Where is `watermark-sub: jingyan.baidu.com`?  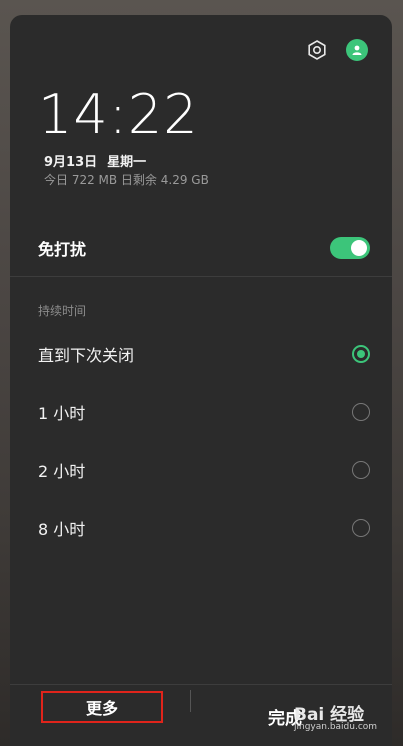 watermark-sub: jingyan.baidu.com is located at coordinates (336, 727).